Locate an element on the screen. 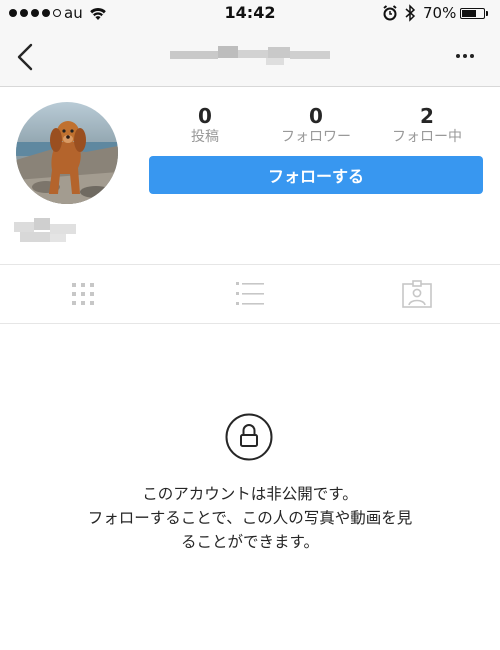  grid-icon is located at coordinates (83, 294).